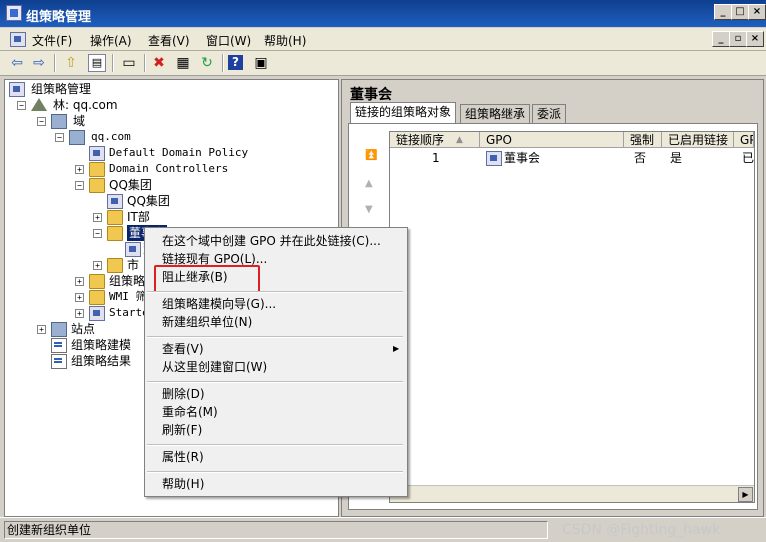 Image resolution: width=766 pixels, height=542 pixels. I want to click on cell-gpo: 董事会, so click(522, 158).